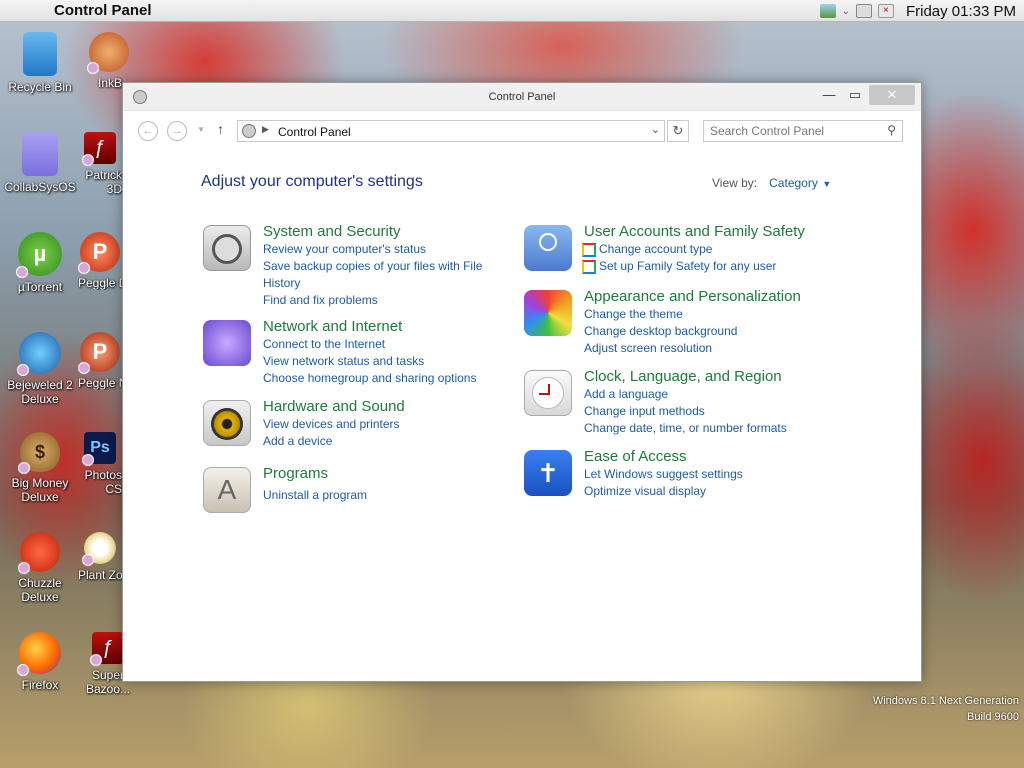 The width and height of the screenshot is (1024, 768). What do you see at coordinates (733, 249) in the screenshot?
I see `link-change-account-type: Change account type` at bounding box center [733, 249].